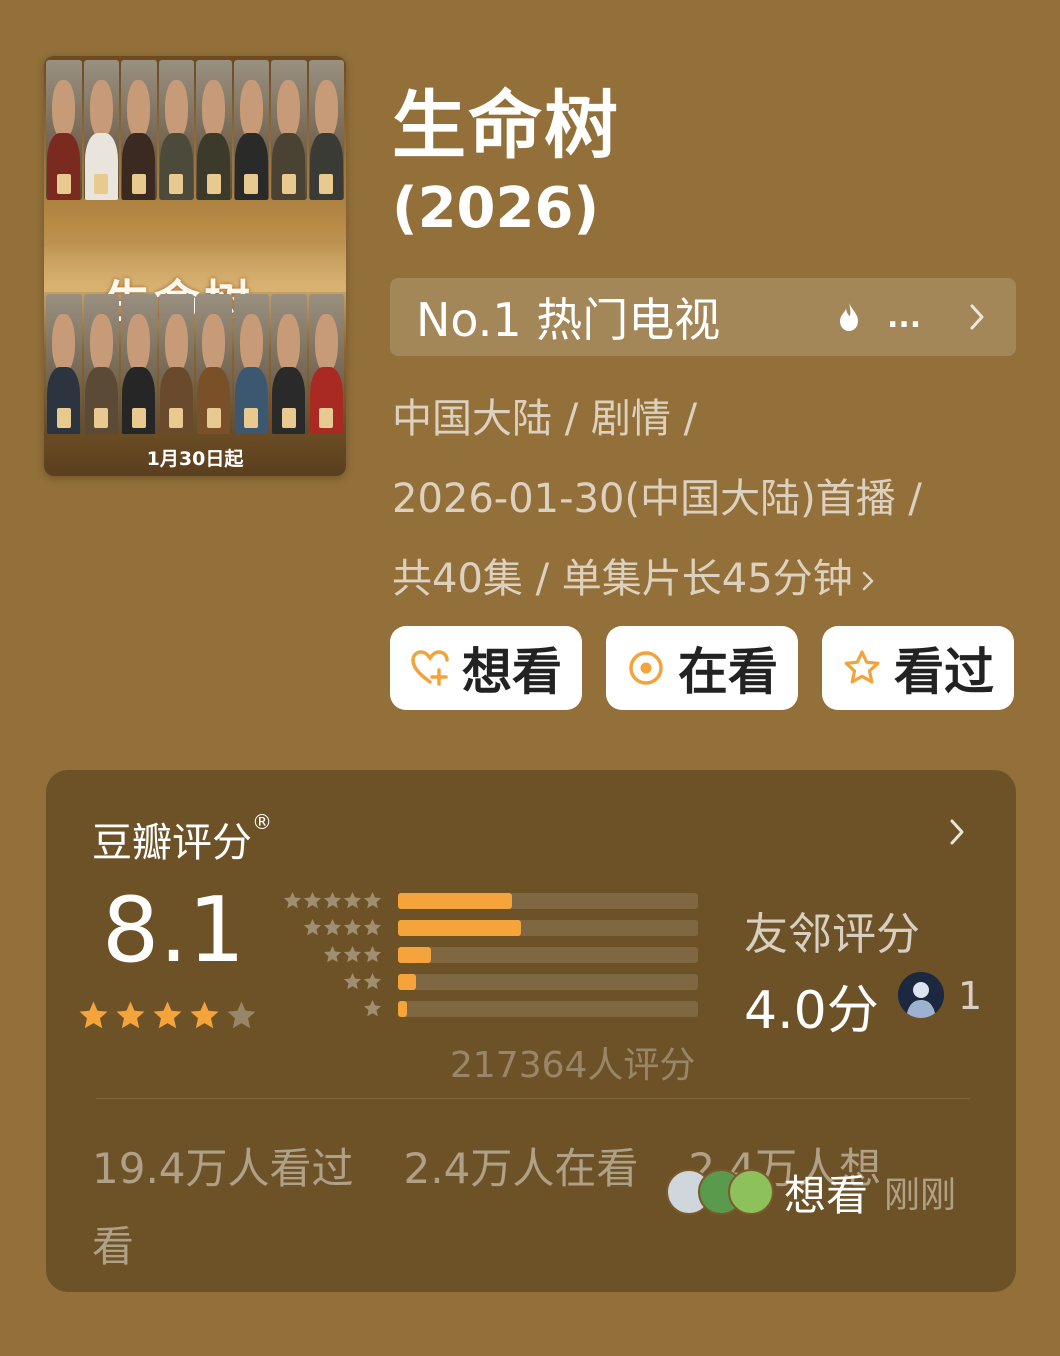 This screenshot has height=1356, width=1060. Describe the element at coordinates (832, 930) in the screenshot. I see `friend-rating-title: 友邻评分` at that location.